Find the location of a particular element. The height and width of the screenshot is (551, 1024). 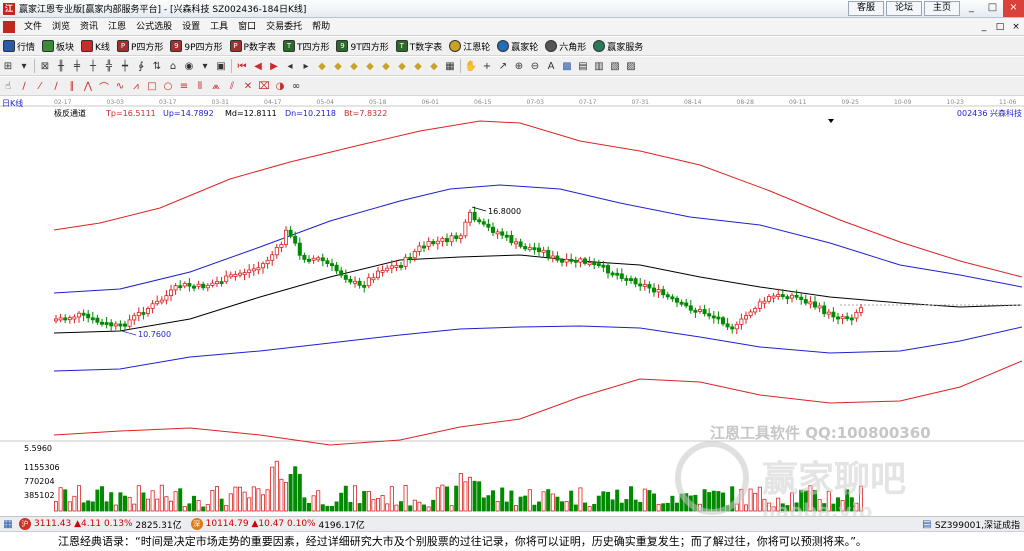

zoom-icon: ⊠ is located at coordinates (45, 66).